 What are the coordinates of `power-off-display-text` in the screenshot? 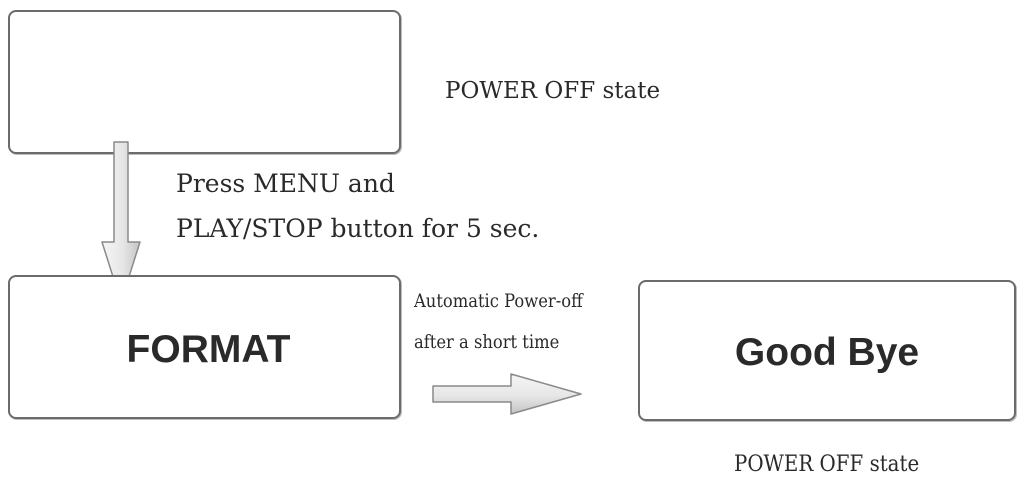 It's located at (204, 82).